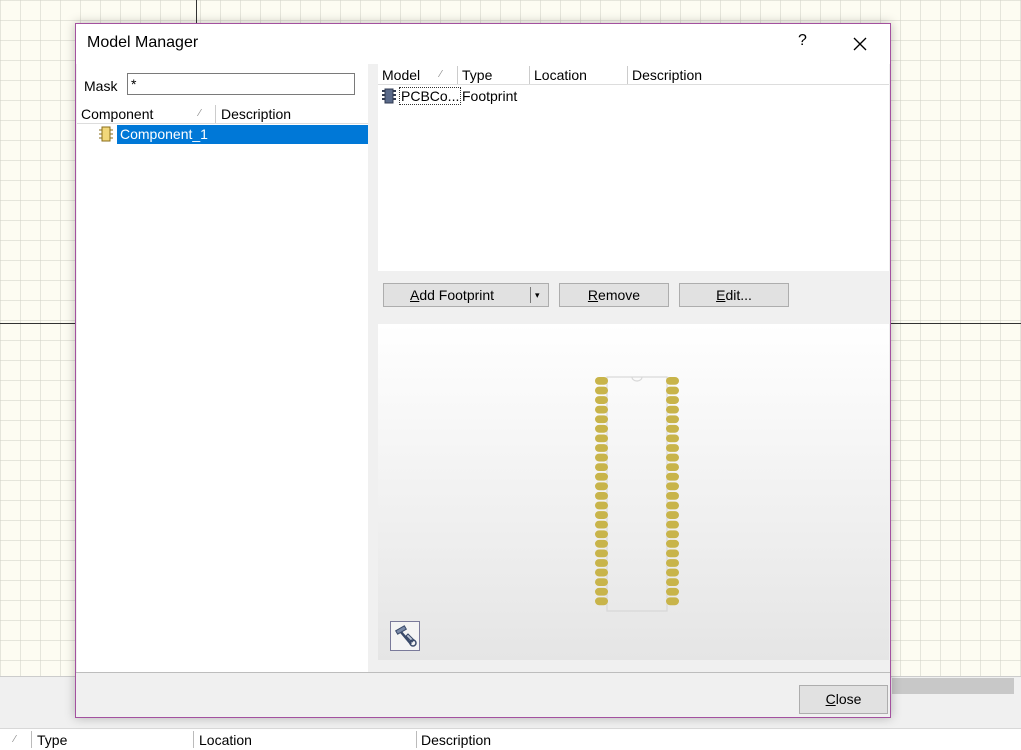  What do you see at coordinates (196, 11) in the screenshot?
I see `canvas-line-vertical` at bounding box center [196, 11].